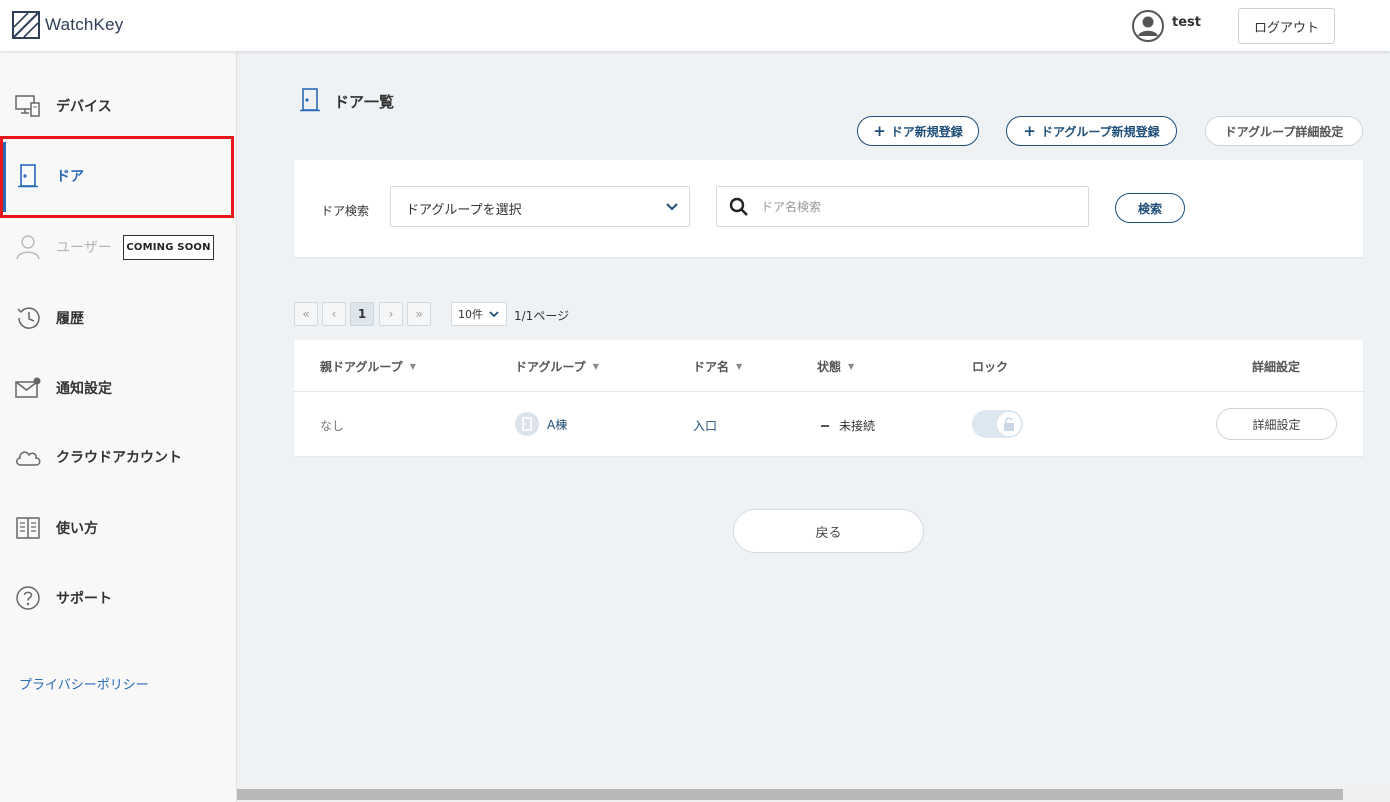 This screenshot has height=802, width=1390. I want to click on user-icon, so click(28, 247).